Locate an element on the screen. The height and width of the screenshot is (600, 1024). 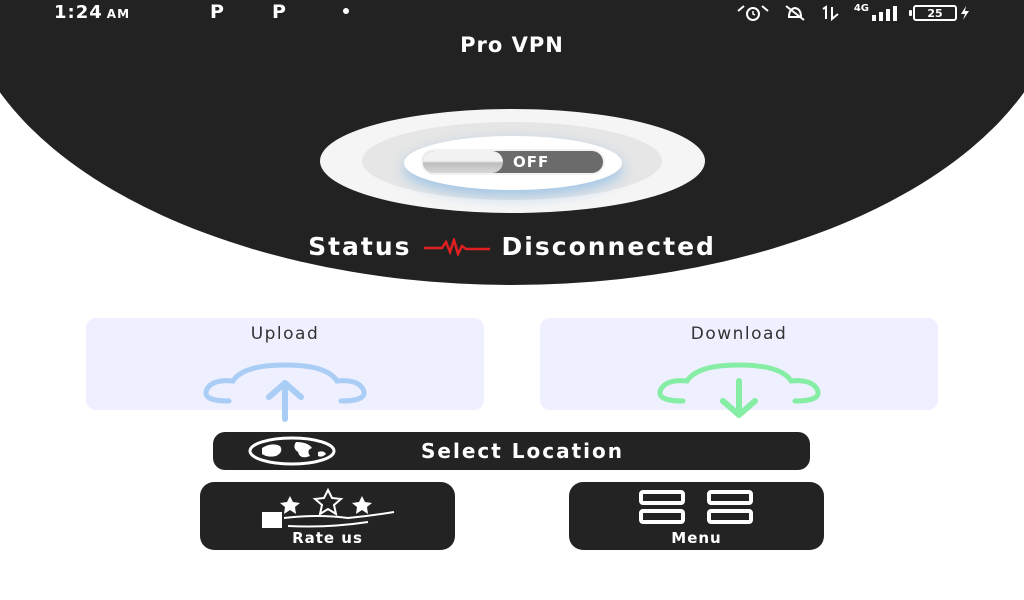
notifications-muted-icon is located at coordinates (795, 13).